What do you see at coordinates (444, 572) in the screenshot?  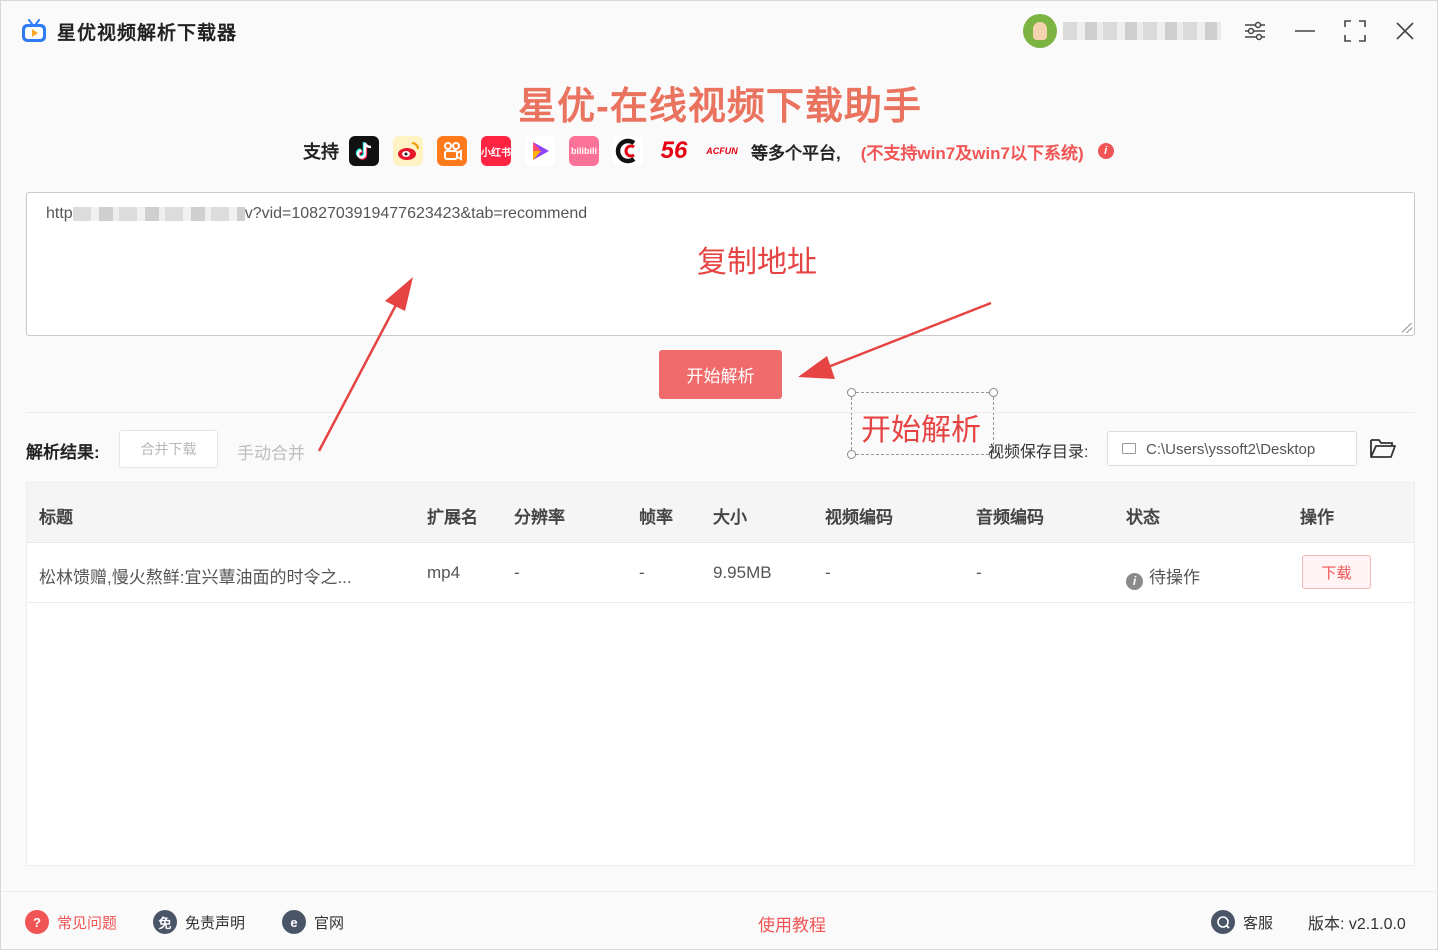 I see `cell-extension: mp4` at bounding box center [444, 572].